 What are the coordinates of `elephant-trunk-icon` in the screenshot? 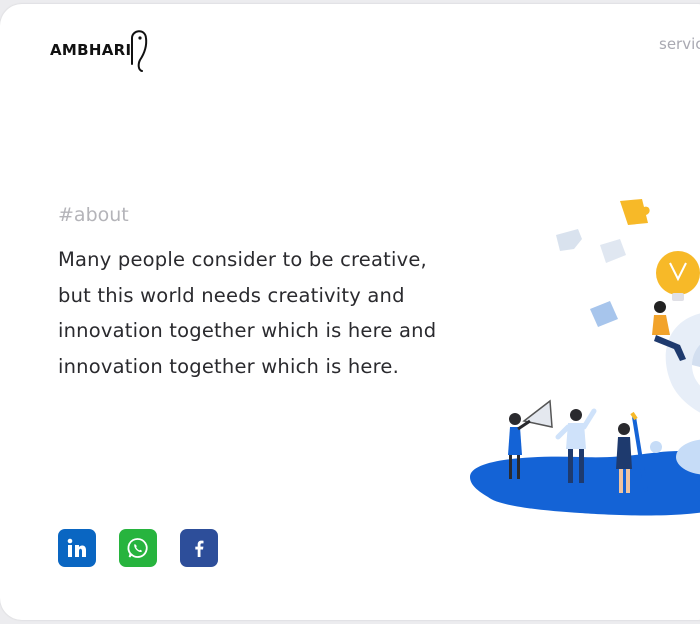 It's located at (139, 51).